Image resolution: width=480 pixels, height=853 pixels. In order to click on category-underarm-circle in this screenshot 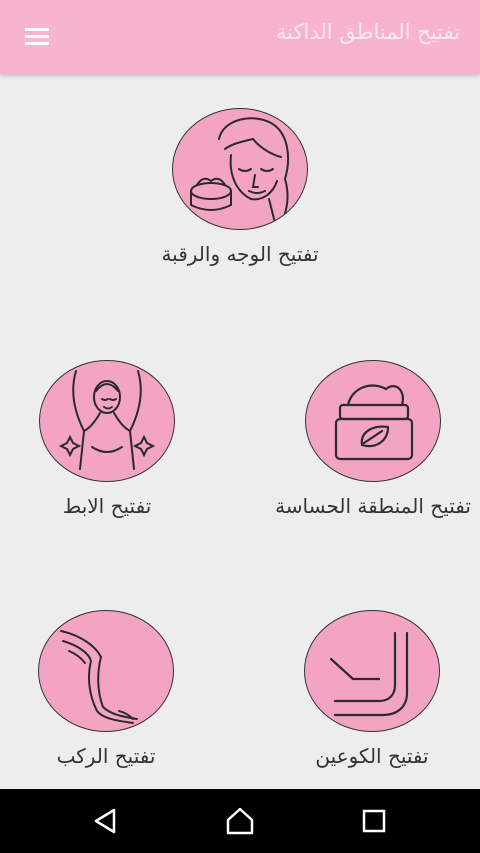, I will do `click(107, 421)`.